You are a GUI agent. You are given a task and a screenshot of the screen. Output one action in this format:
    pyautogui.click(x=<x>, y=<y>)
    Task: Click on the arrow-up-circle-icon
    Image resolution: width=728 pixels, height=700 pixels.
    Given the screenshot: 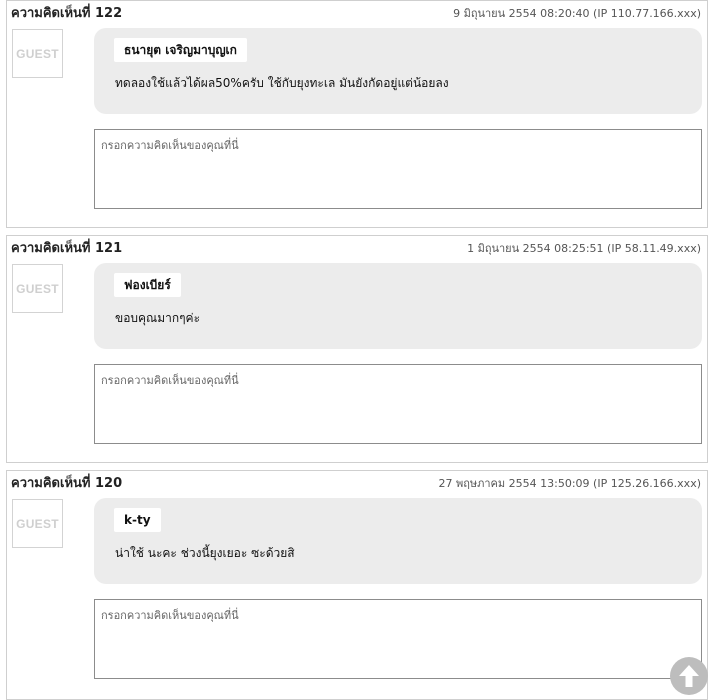 What is the action you would take?
    pyautogui.click(x=689, y=676)
    